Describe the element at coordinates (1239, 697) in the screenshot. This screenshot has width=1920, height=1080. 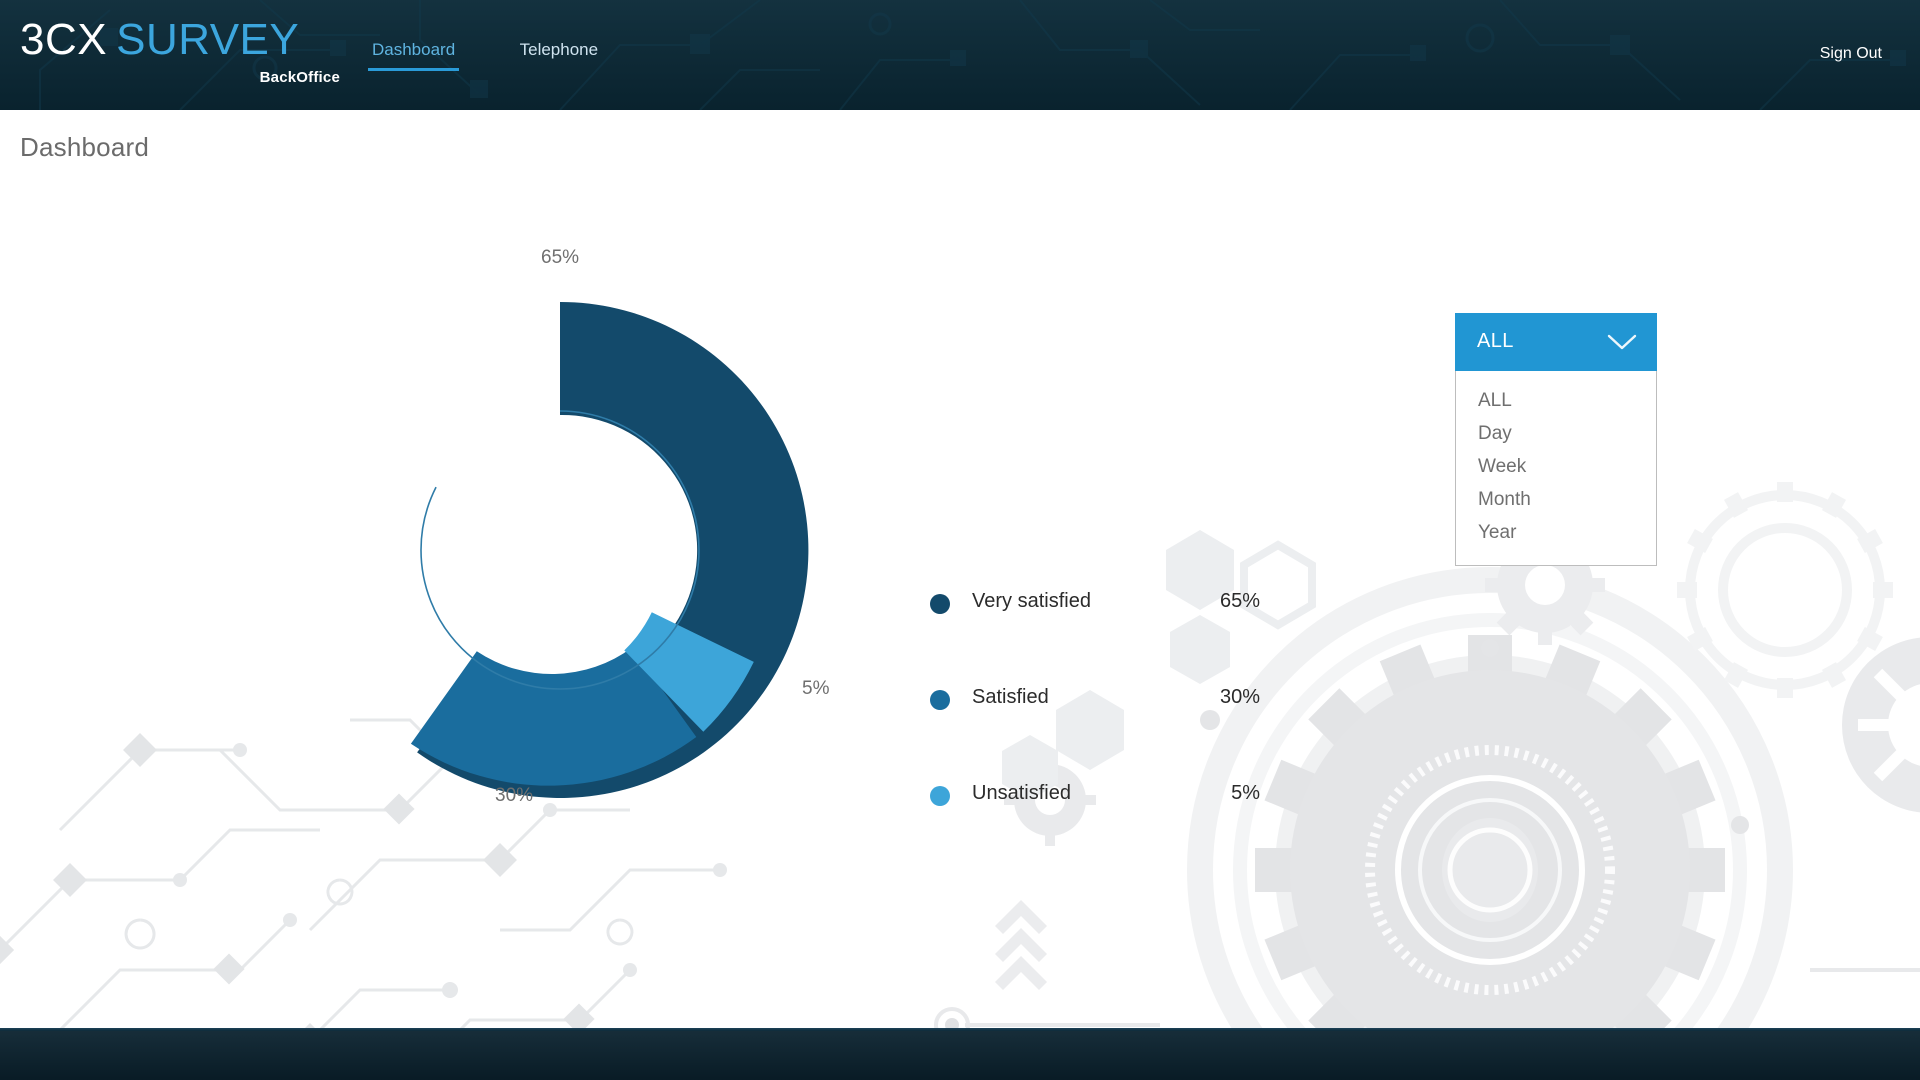
I see `legend-value: 30%` at that location.